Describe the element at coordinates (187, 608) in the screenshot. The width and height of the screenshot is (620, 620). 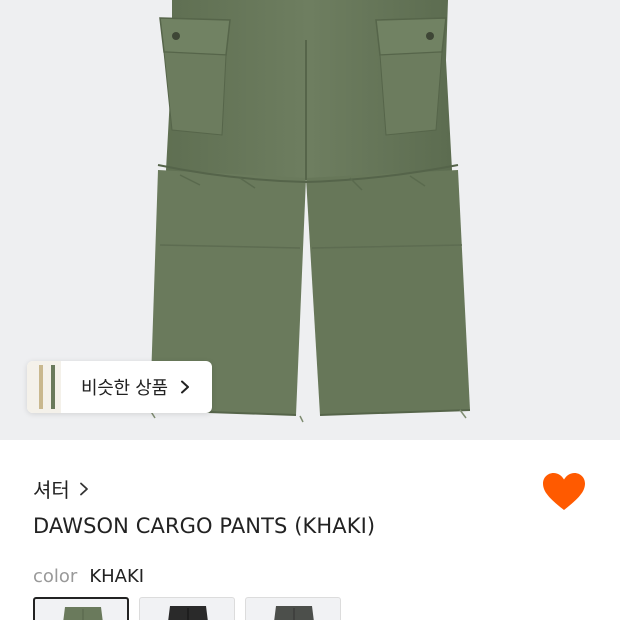
I see `color-swatch-black` at that location.